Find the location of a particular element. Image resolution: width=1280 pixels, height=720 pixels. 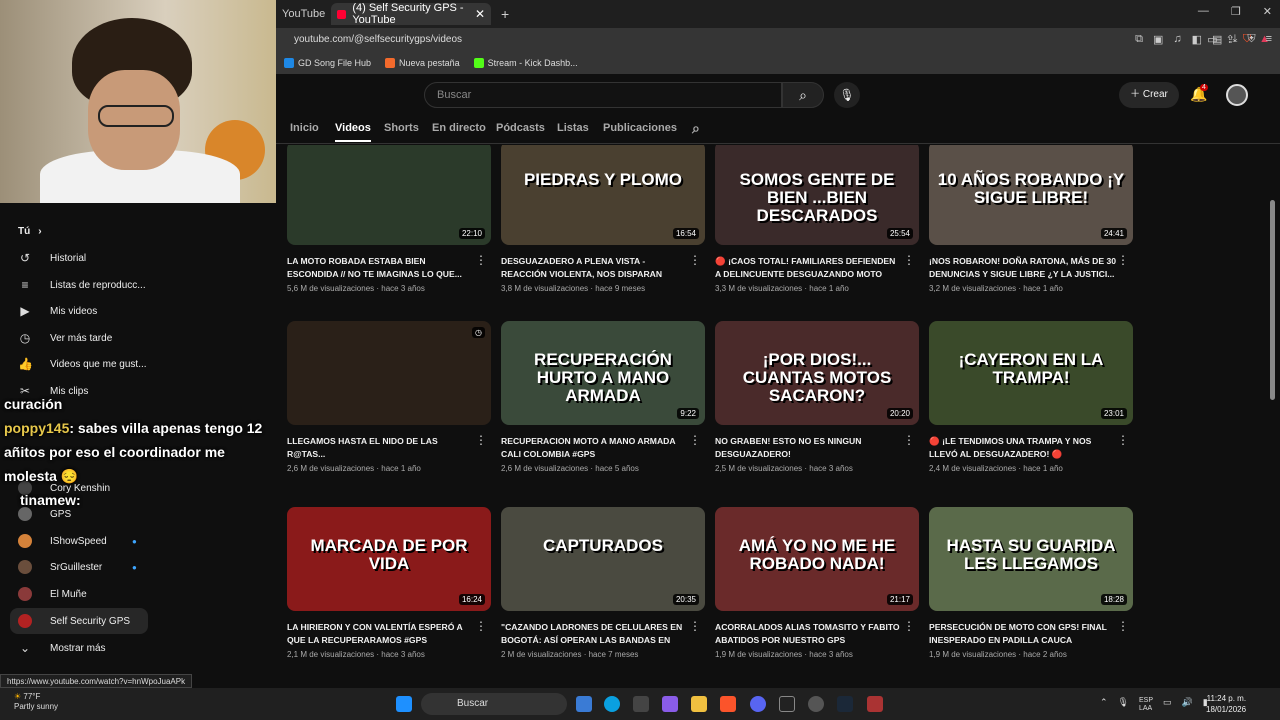

mic-icon: 🎙 is located at coordinates (1123, 705).